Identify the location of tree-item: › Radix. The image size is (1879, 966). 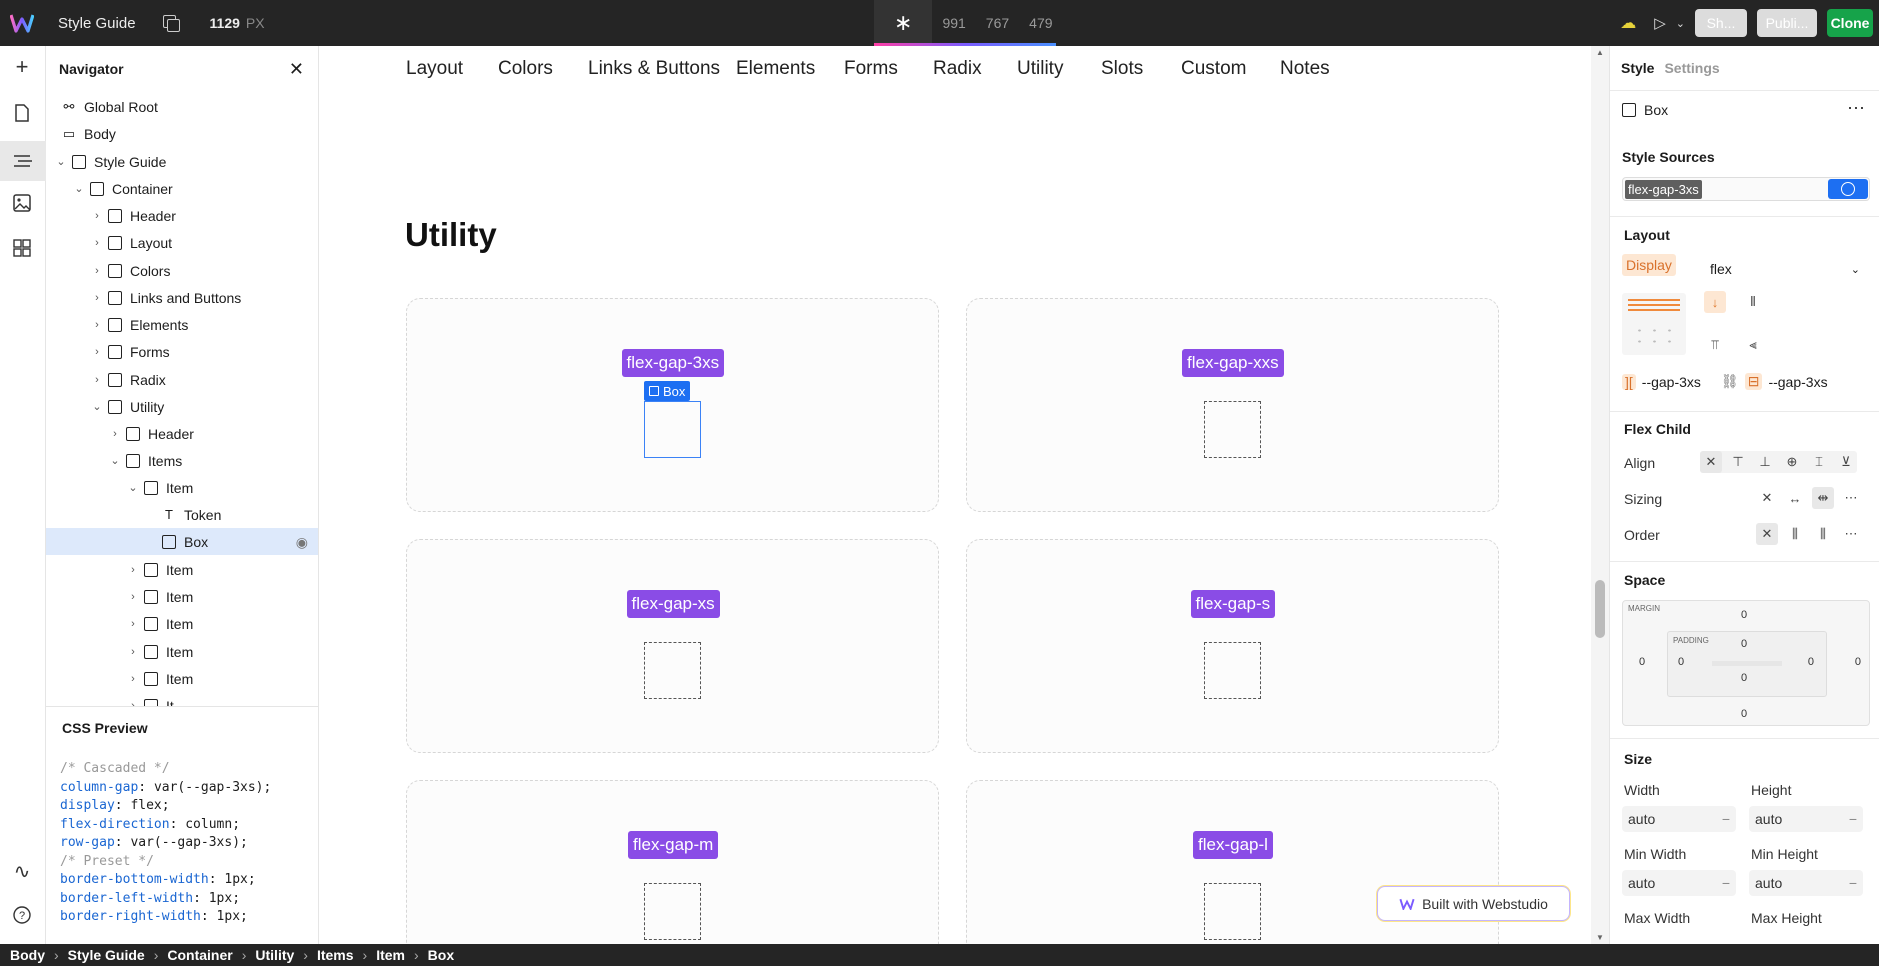
(182, 379).